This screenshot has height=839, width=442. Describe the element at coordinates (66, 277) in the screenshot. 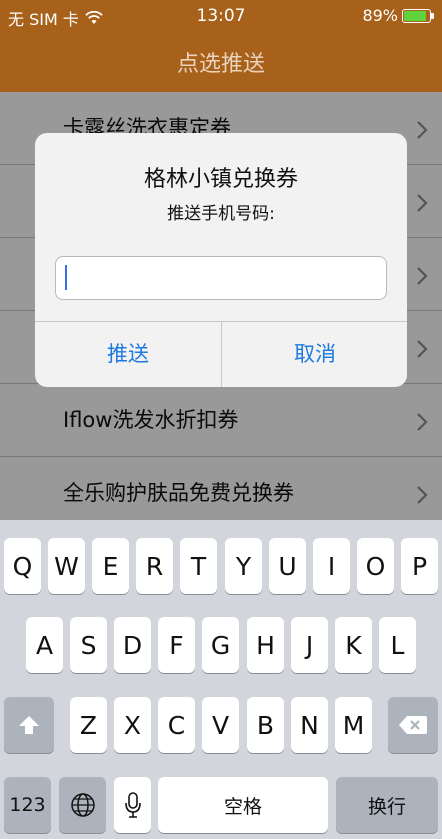

I see `text-cursor` at that location.